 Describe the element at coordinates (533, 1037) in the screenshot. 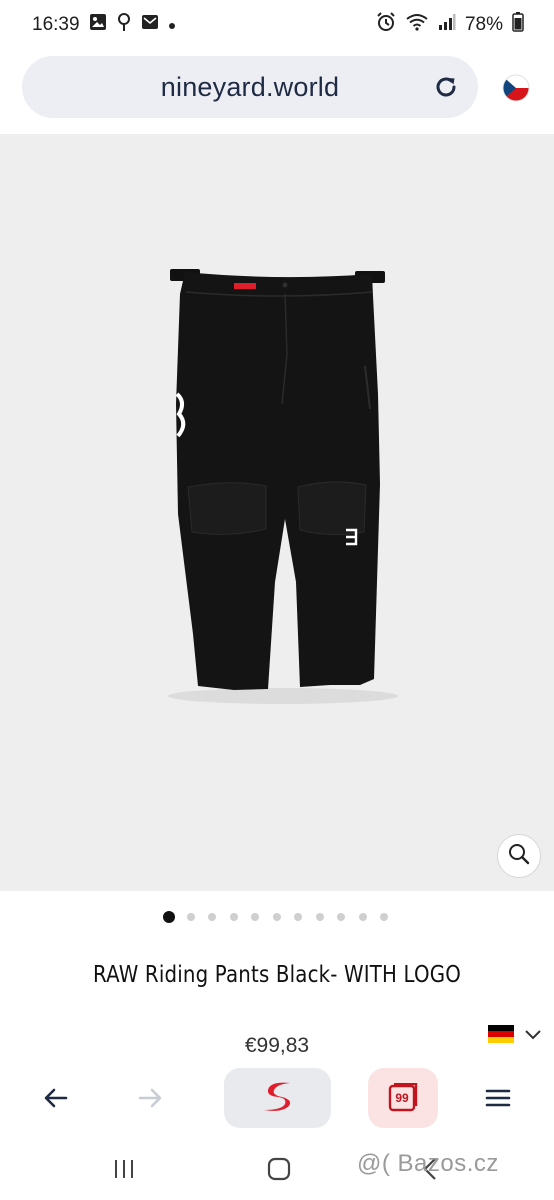

I see `chevron-down-icon` at that location.